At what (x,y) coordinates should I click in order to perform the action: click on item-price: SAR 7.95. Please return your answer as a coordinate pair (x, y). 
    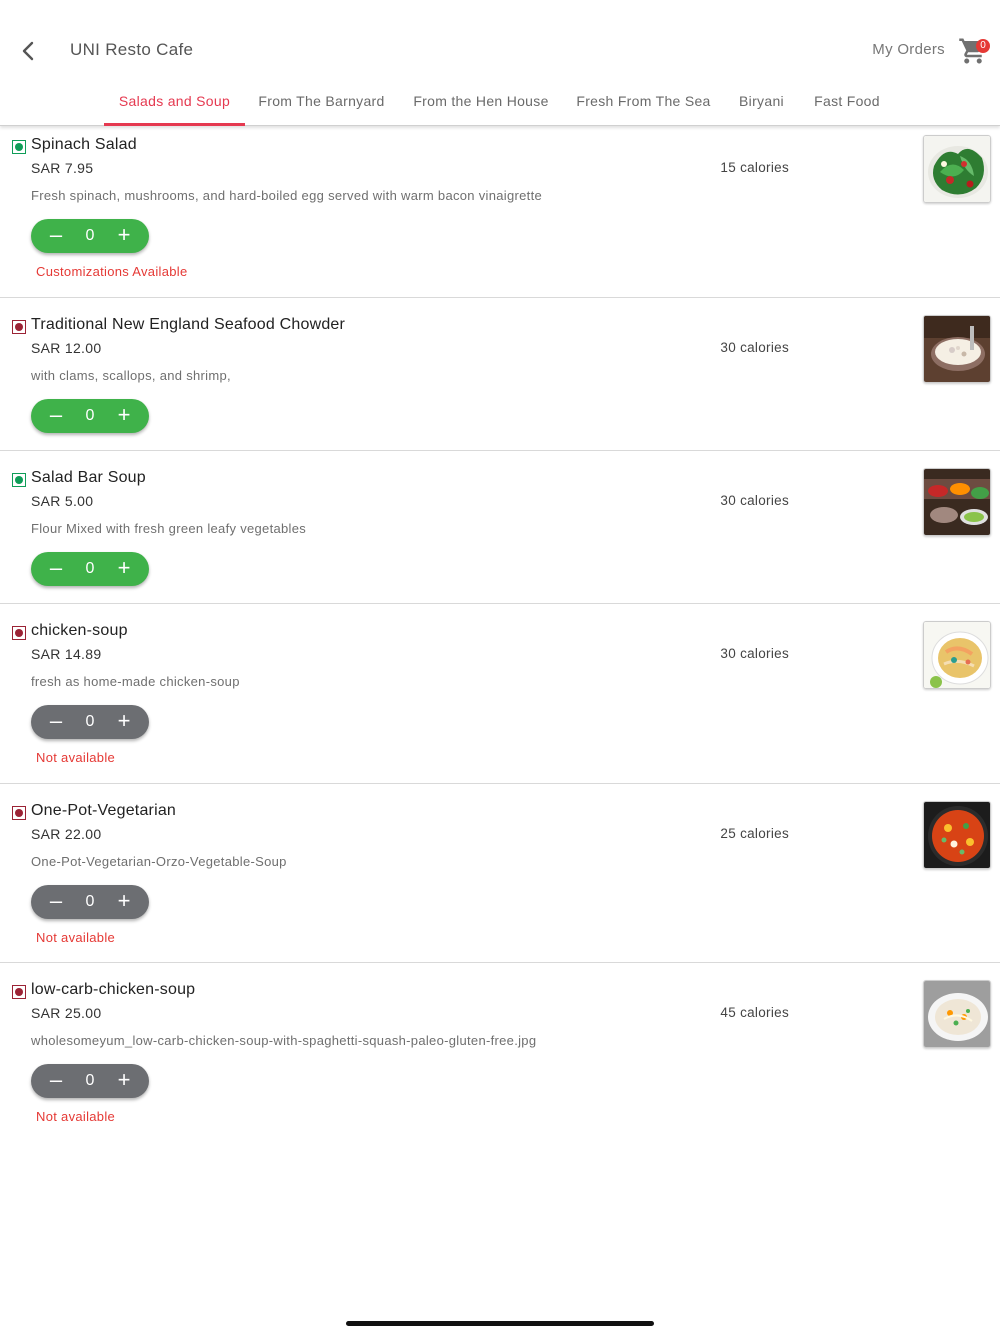
    Looking at the image, I should click on (62, 168).